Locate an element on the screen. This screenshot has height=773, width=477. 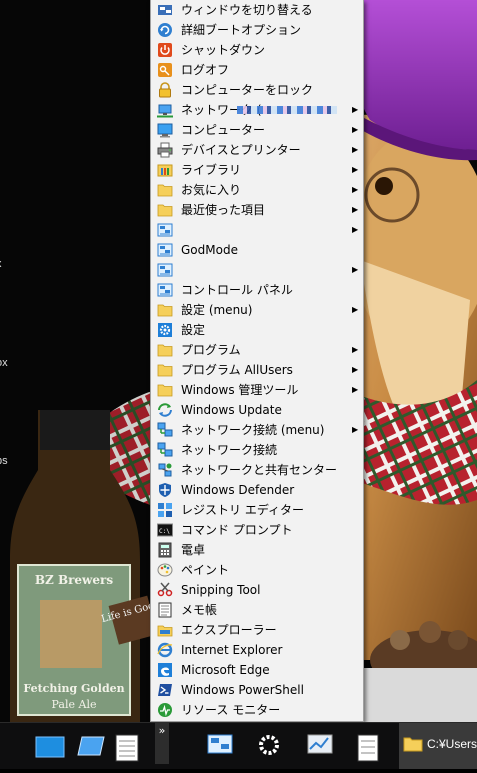
powershell-icon is located at coordinates (165, 690).